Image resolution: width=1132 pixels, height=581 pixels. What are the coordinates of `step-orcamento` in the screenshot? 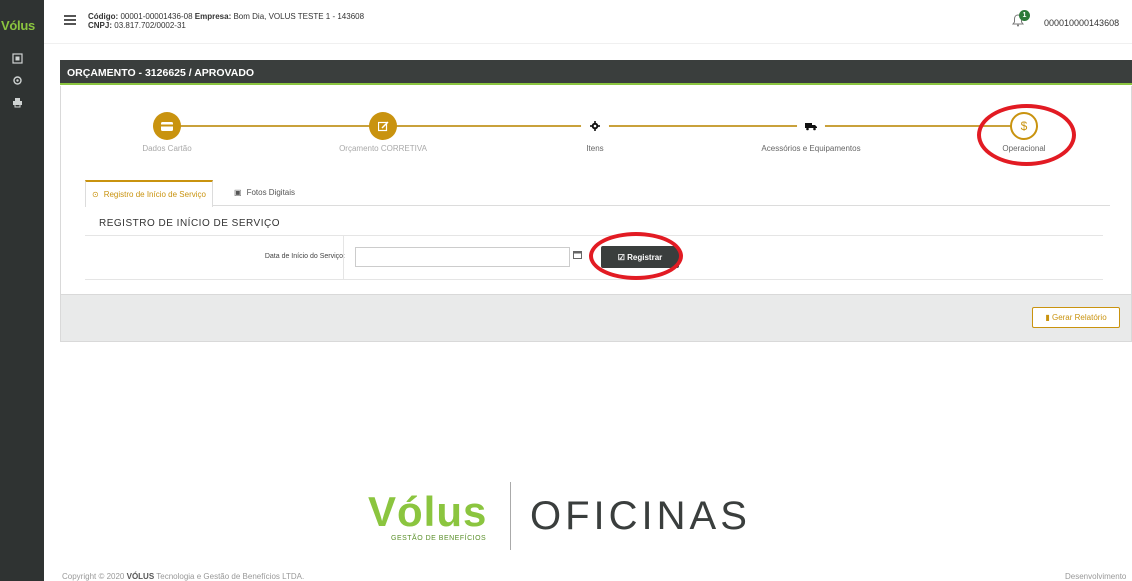 It's located at (383, 126).